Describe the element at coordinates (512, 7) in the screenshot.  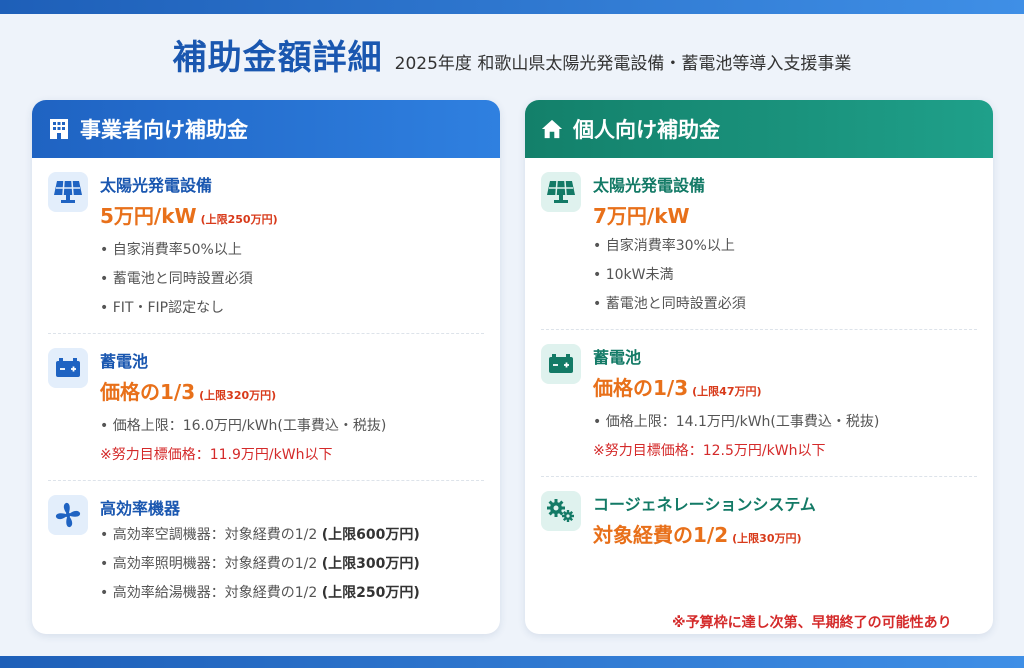
I see `top-bar` at that location.